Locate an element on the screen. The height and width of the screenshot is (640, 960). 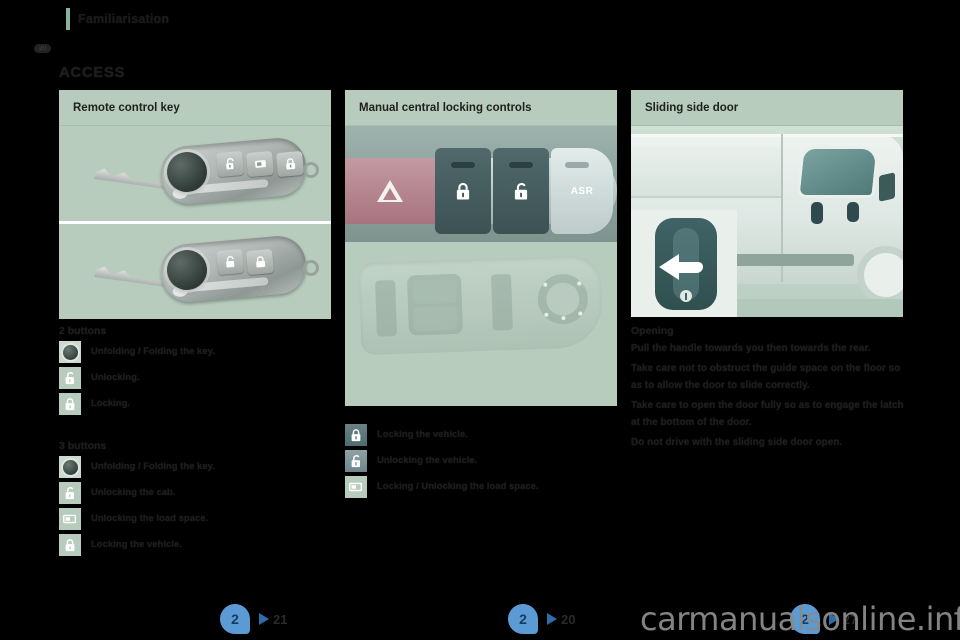
central-locking-lock-button is located at coordinates (463, 191).